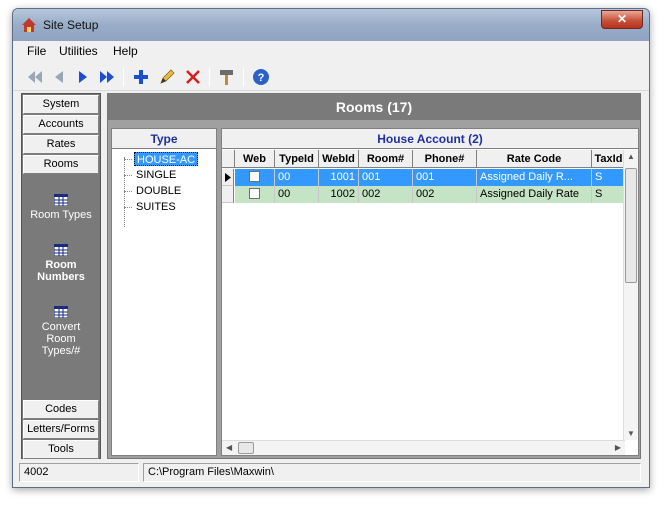  I want to click on vertical-scrollbar: ▲ ▼, so click(630, 295).